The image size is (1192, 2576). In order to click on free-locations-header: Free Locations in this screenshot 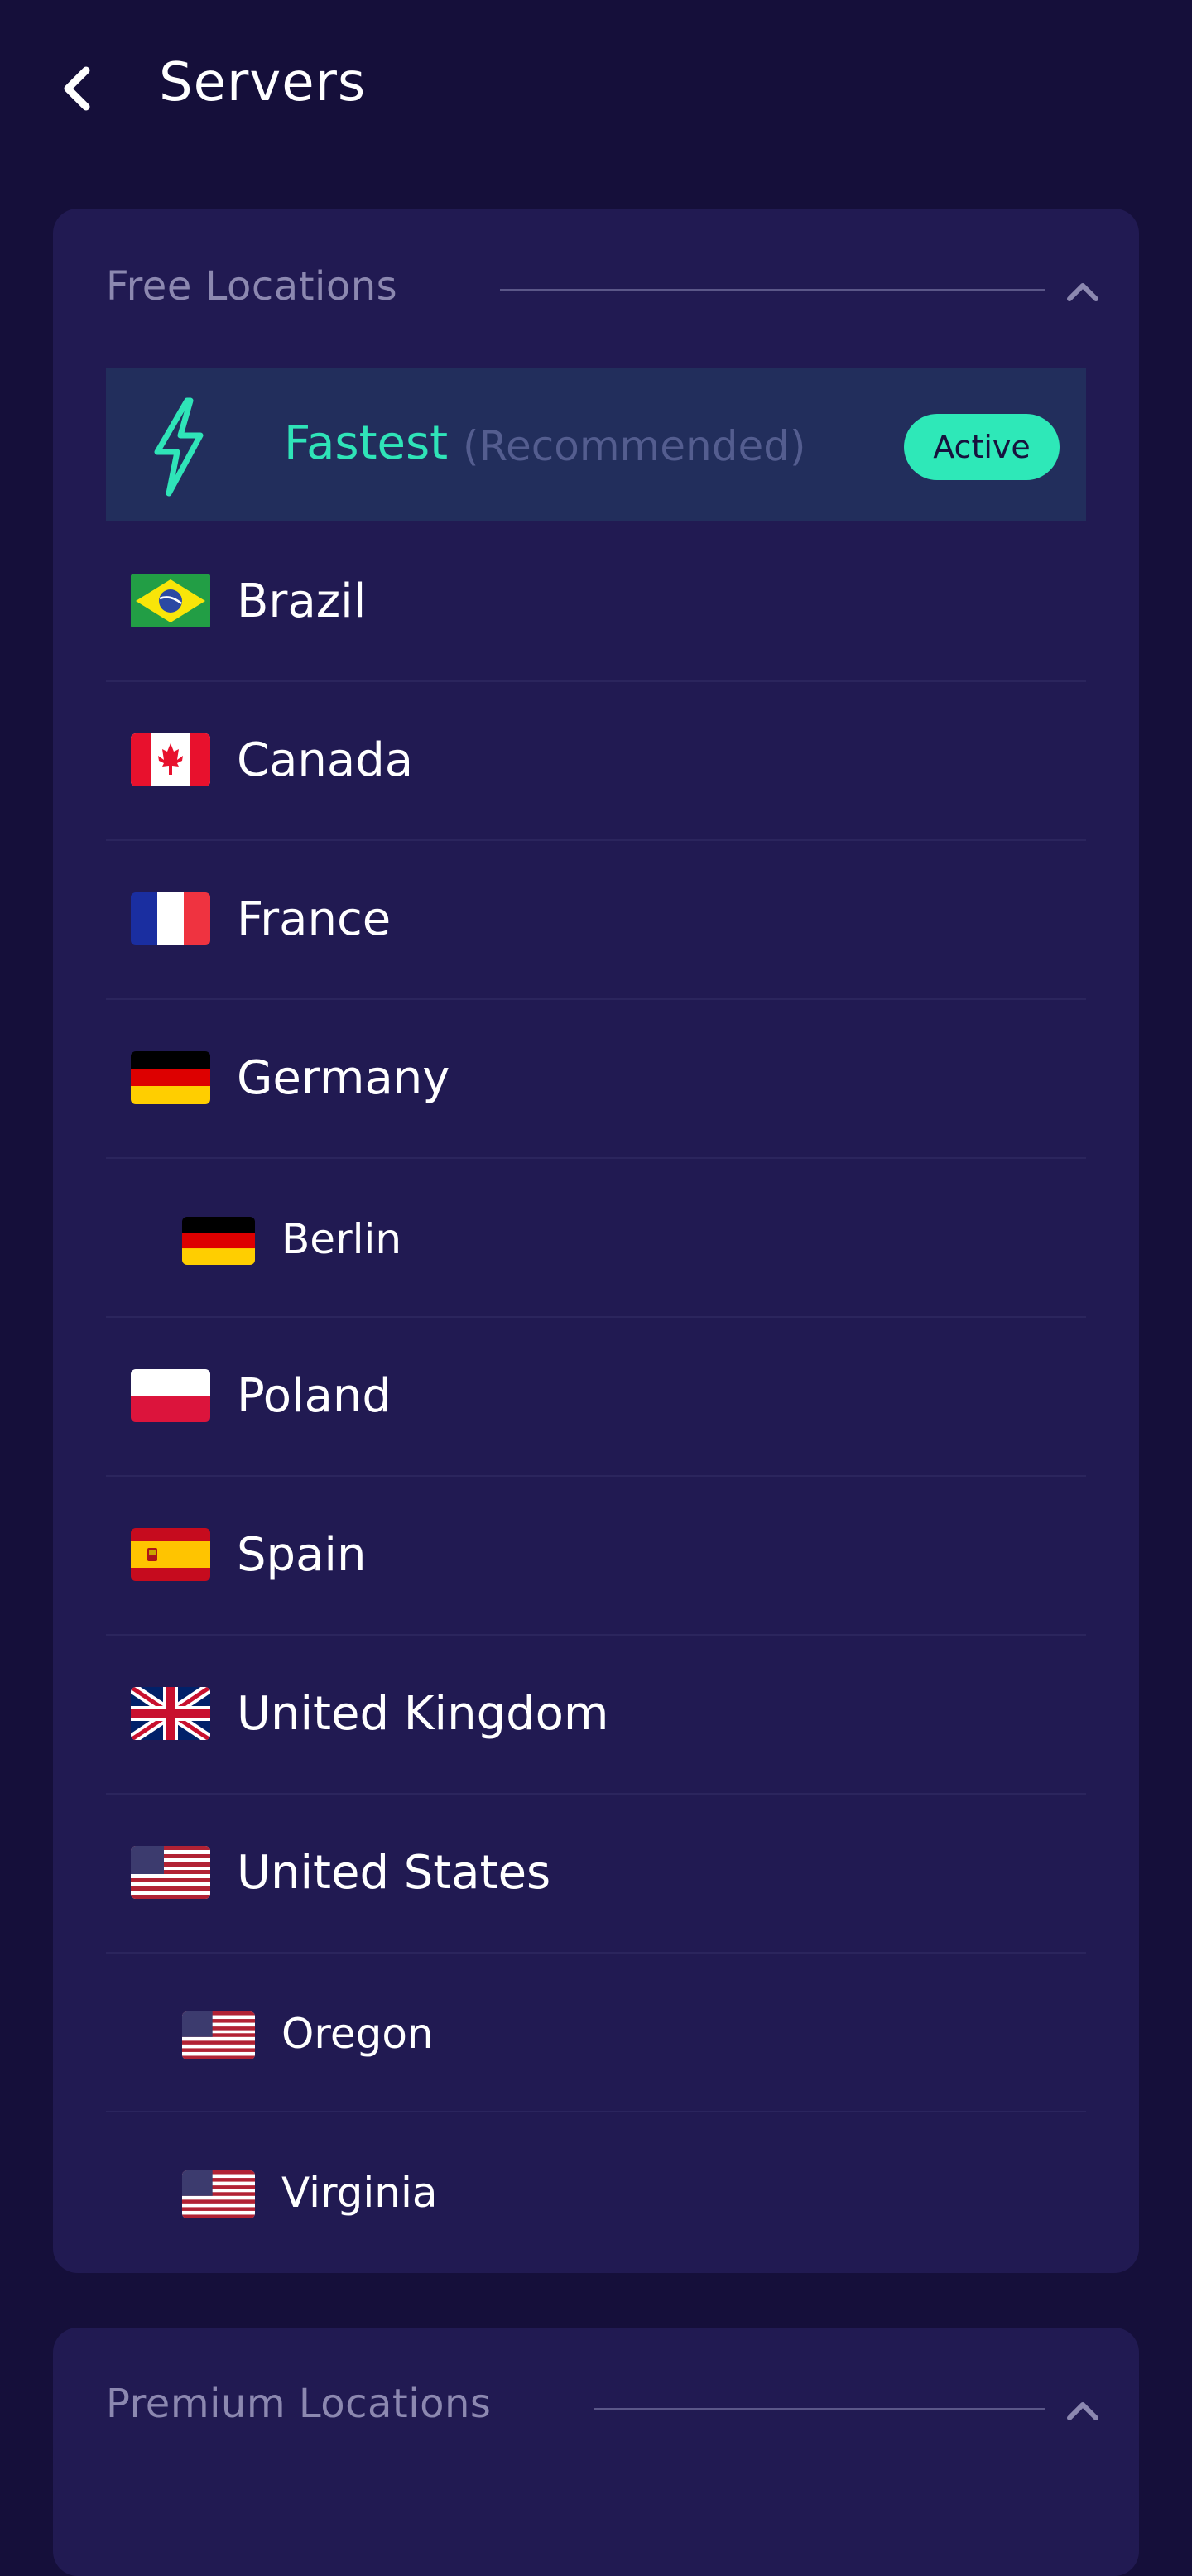, I will do `click(622, 287)`.